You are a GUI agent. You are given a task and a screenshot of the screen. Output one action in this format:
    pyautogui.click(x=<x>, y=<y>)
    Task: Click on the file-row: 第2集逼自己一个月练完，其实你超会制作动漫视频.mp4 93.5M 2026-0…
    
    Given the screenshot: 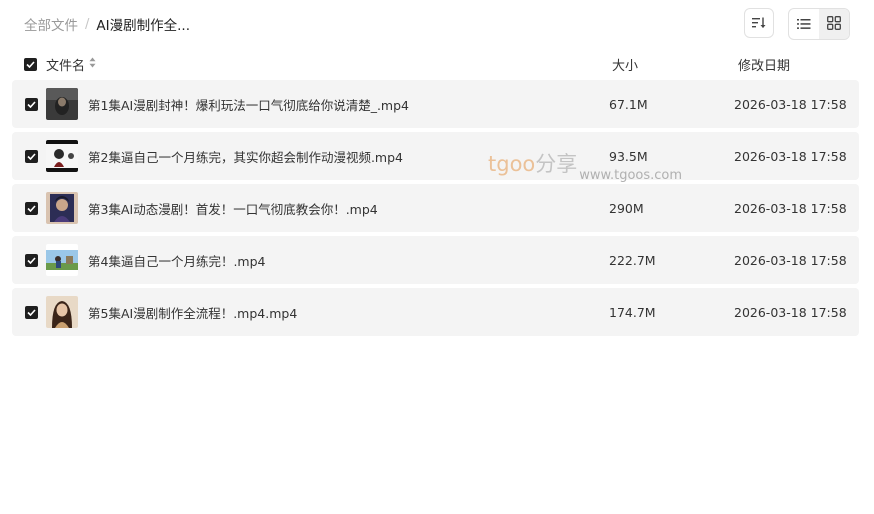 What is the action you would take?
    pyautogui.click(x=435, y=156)
    